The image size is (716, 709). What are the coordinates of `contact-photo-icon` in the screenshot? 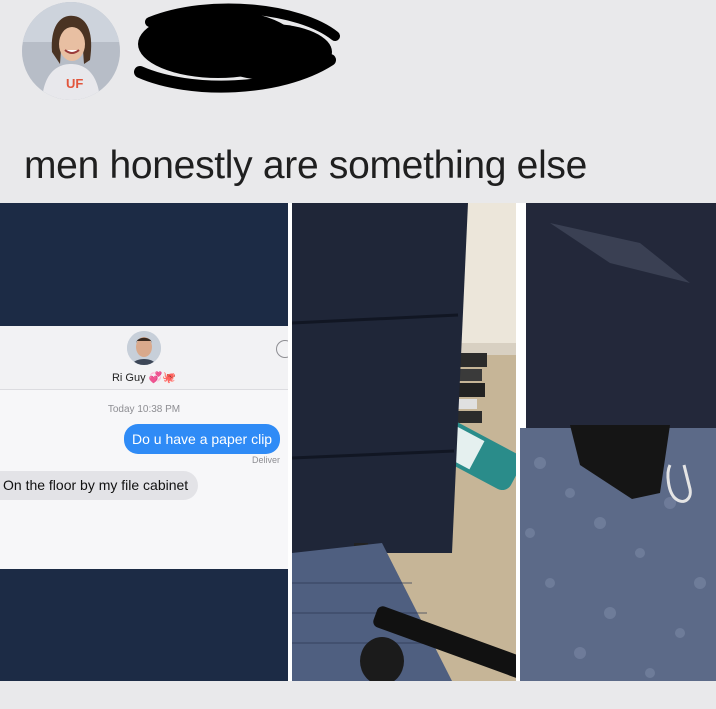 It's located at (144, 348).